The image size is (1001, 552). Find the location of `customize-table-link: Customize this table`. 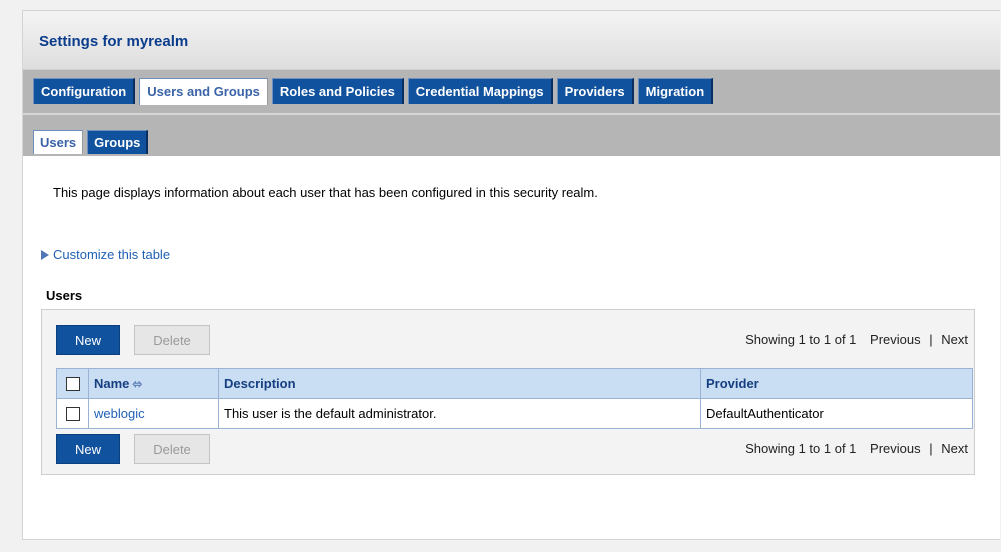

customize-table-link: Customize this table is located at coordinates (105, 254).